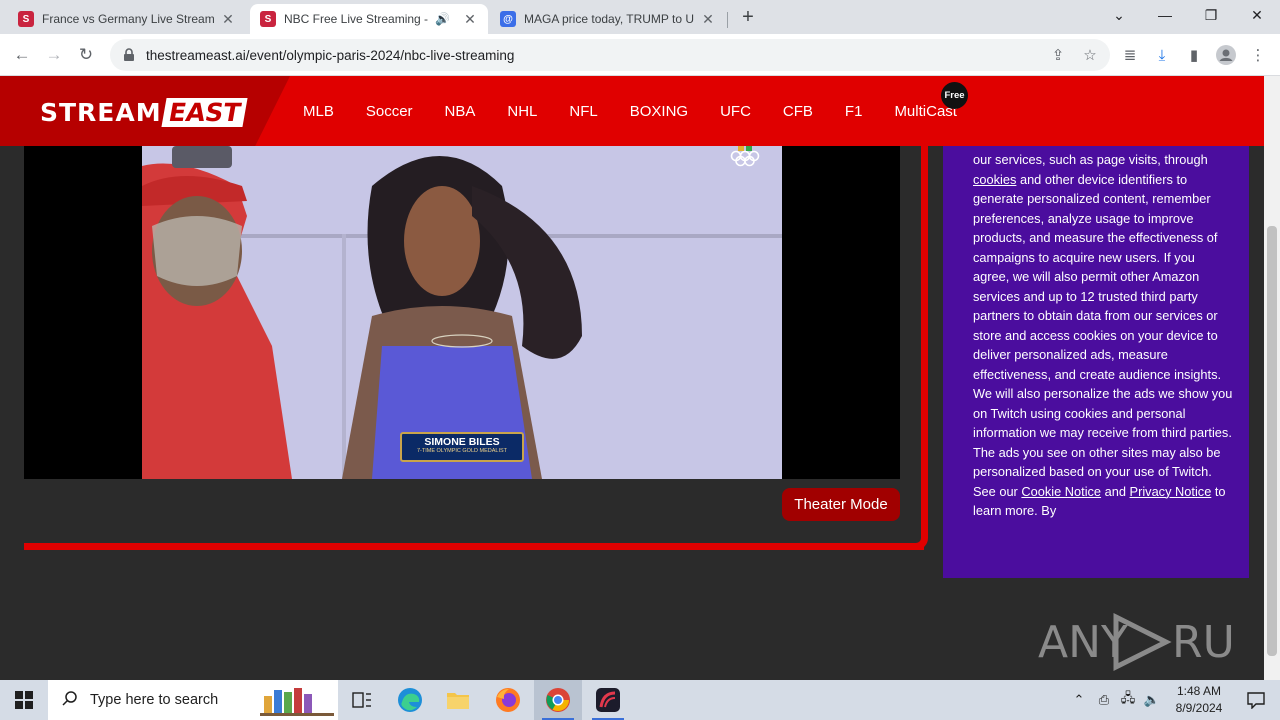 The height and width of the screenshot is (720, 1280). I want to click on nav-mlb: MLB, so click(318, 111).